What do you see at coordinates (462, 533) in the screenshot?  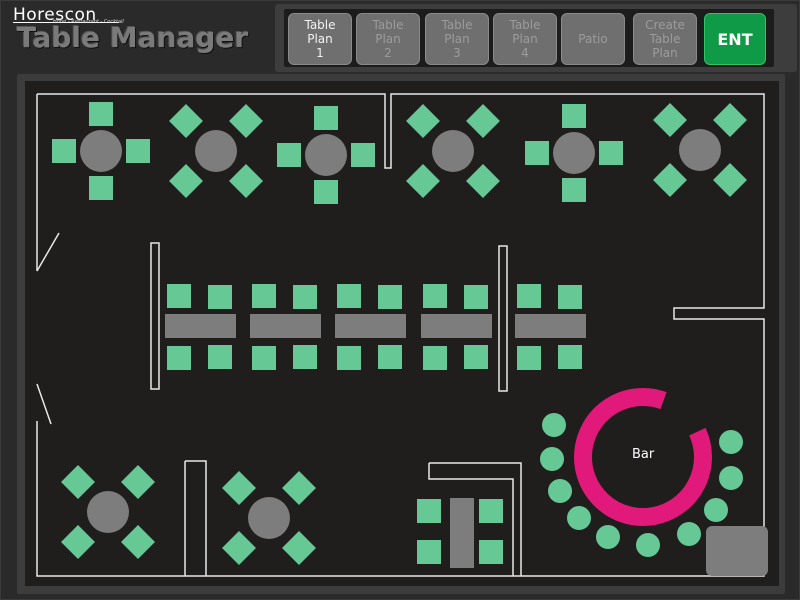 I see `booth-table` at bounding box center [462, 533].